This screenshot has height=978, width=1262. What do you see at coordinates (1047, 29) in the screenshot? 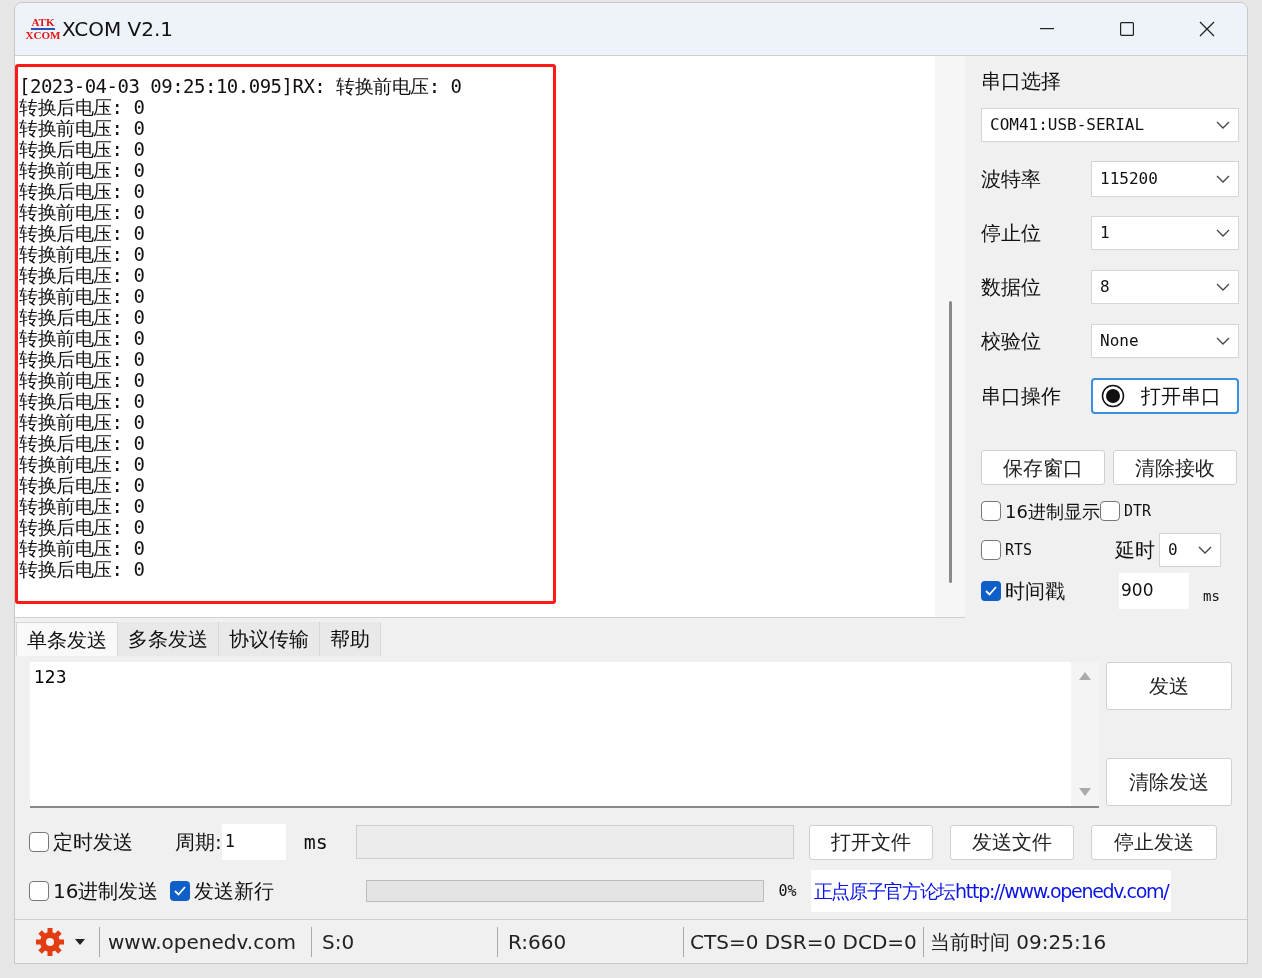
I see `minimize-icon` at bounding box center [1047, 29].